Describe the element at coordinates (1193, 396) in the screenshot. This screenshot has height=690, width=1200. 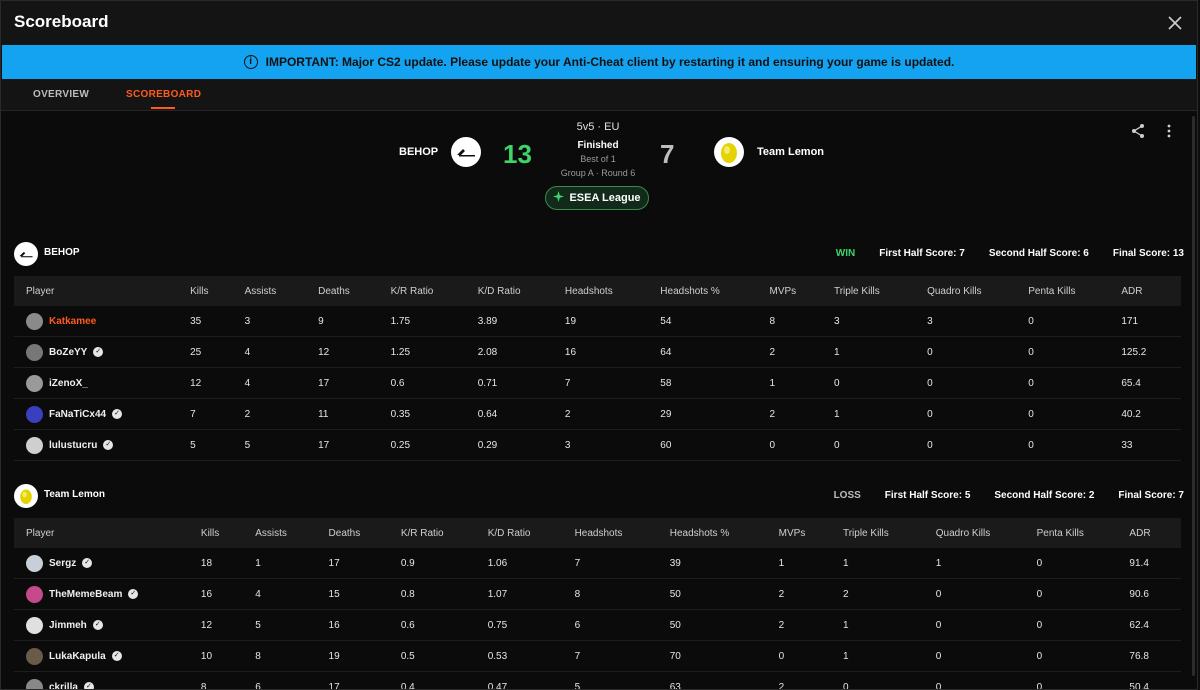
I see `scrollbar` at that location.